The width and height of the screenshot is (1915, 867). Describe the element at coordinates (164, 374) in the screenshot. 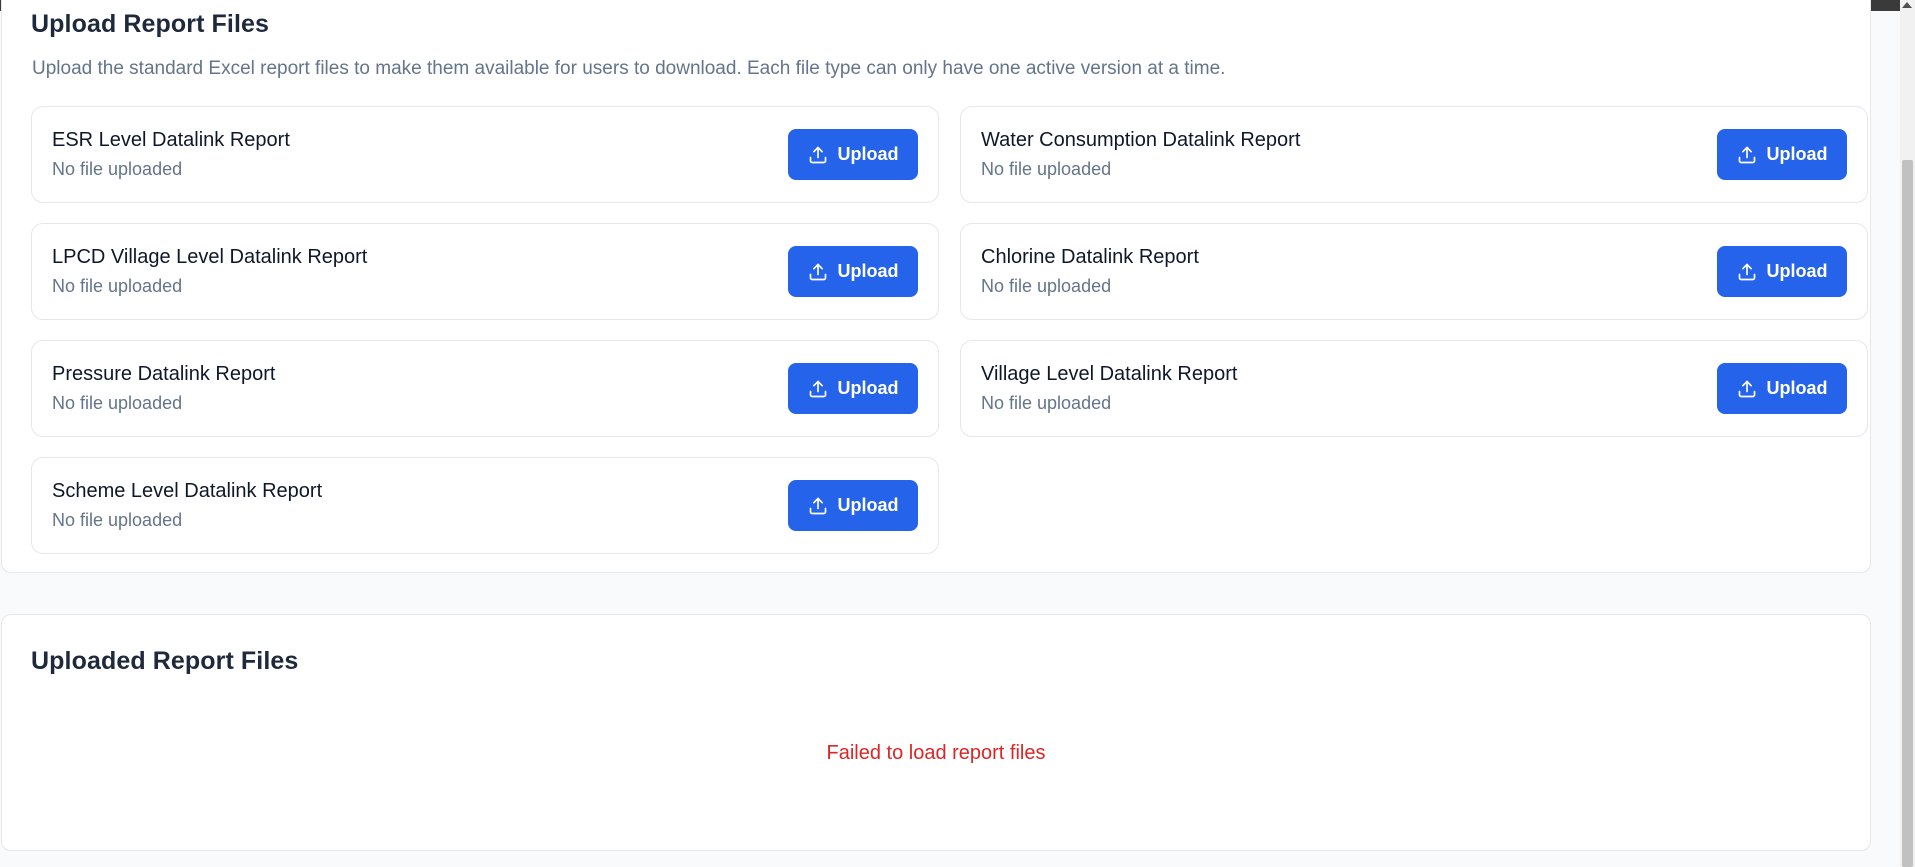

I see `file-name: Pressure Datalink Report` at that location.